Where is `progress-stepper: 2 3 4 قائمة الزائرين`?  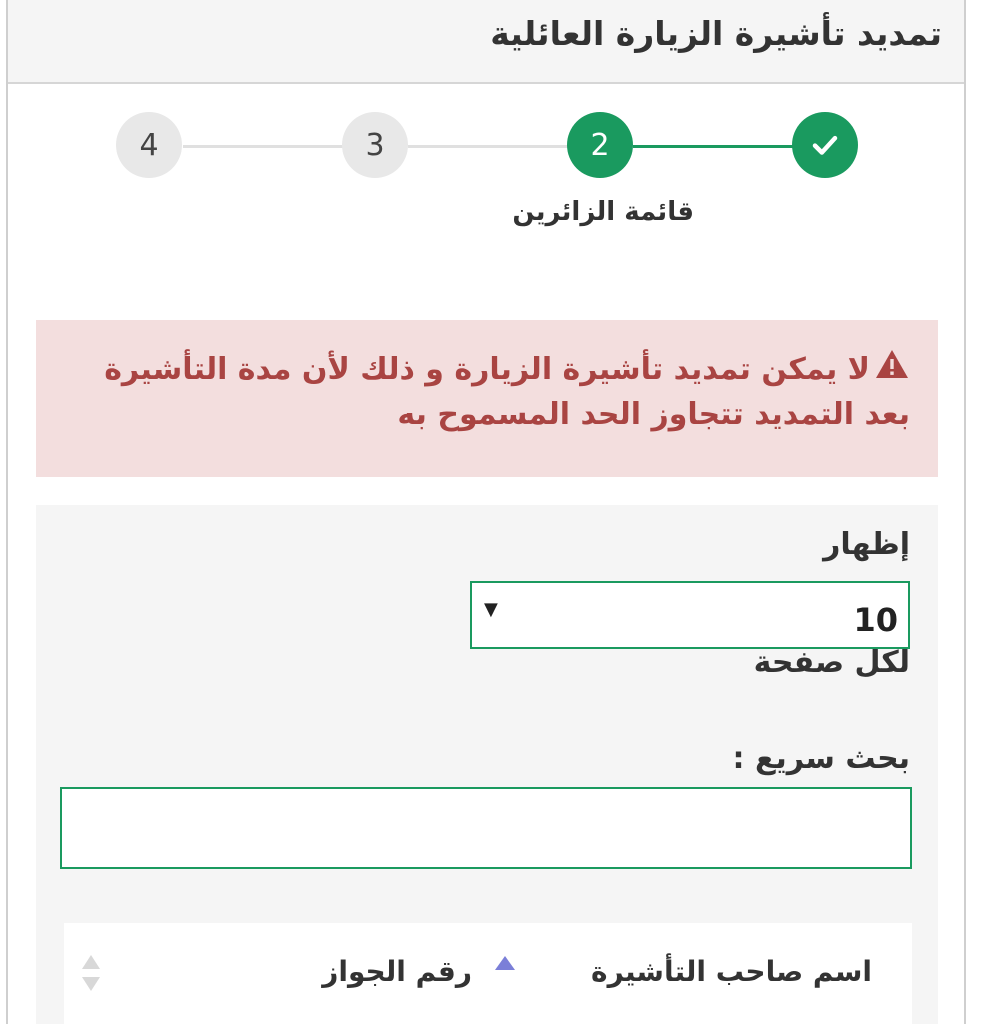
progress-stepper: 2 3 4 قائمة الزائرين is located at coordinates (486, 175).